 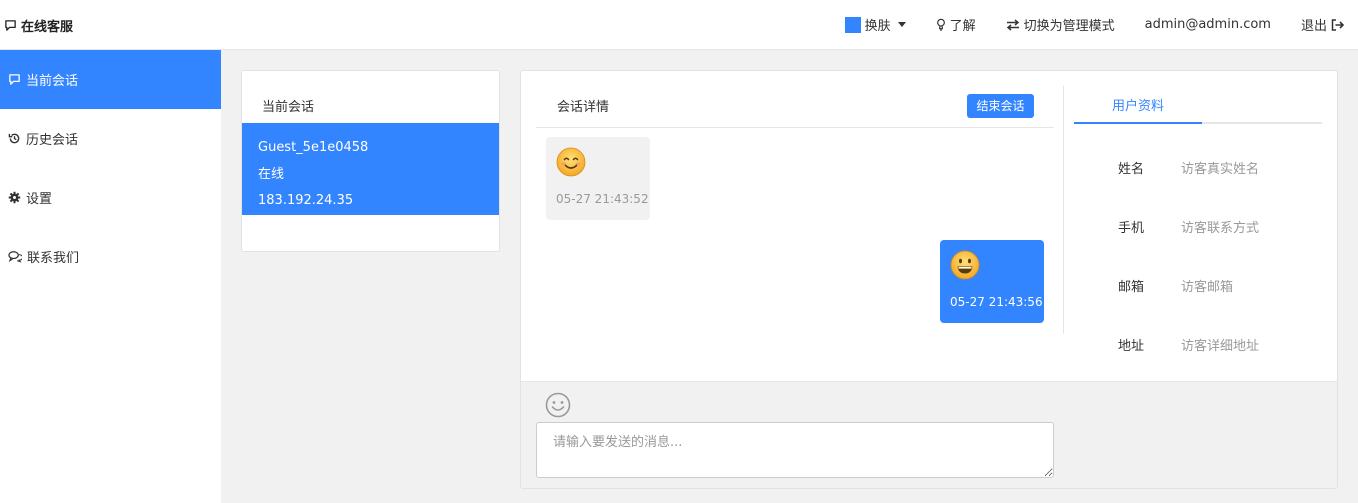 I want to click on sidebar: 当前会话 历史会话 设置 联系我们, so click(x=110, y=276).